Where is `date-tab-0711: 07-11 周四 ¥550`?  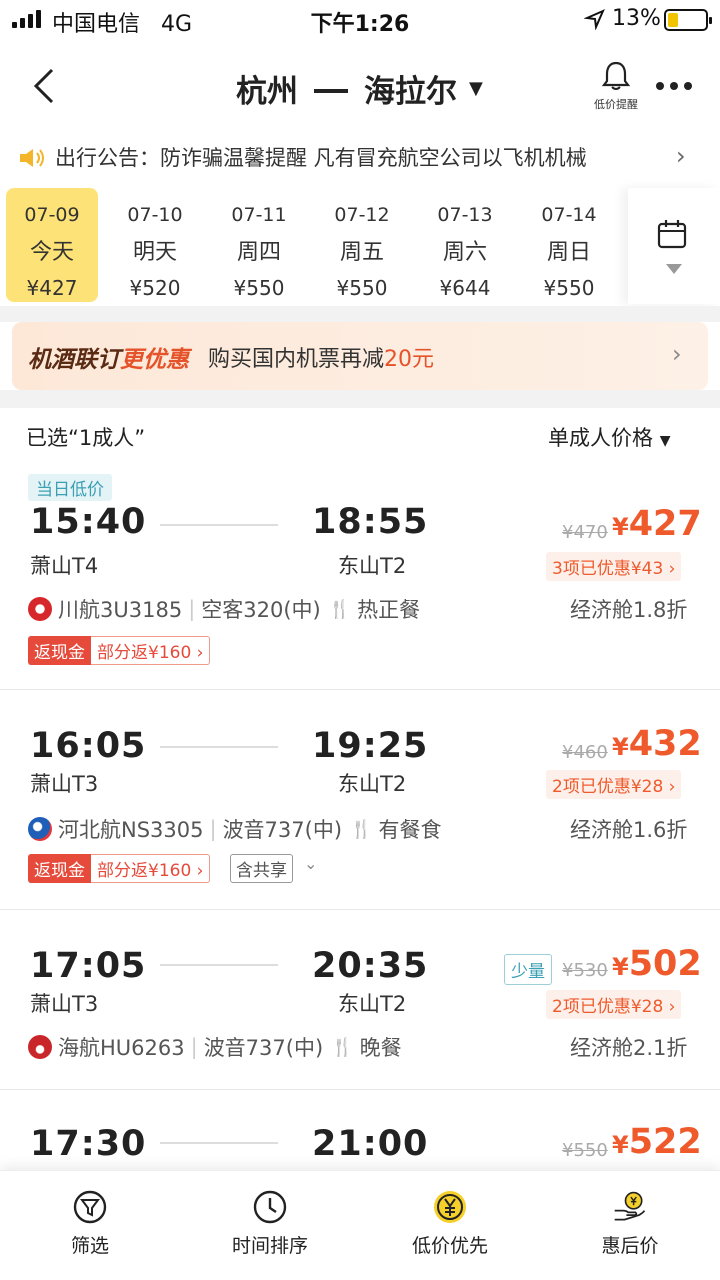 date-tab-0711: 07-11 周四 ¥550 is located at coordinates (259, 245).